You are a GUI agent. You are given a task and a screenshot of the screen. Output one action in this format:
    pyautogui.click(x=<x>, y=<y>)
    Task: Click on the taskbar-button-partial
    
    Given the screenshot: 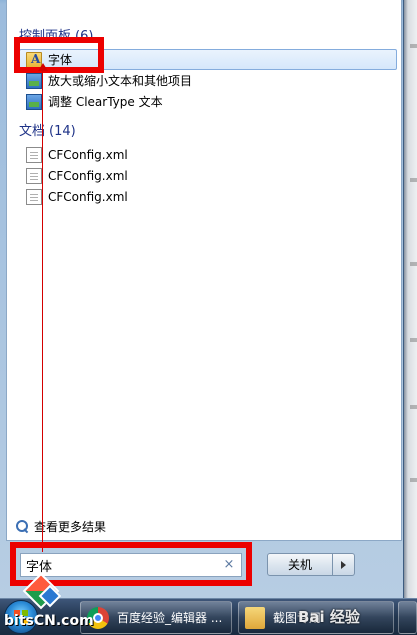 What is the action you would take?
    pyautogui.click(x=407, y=617)
    